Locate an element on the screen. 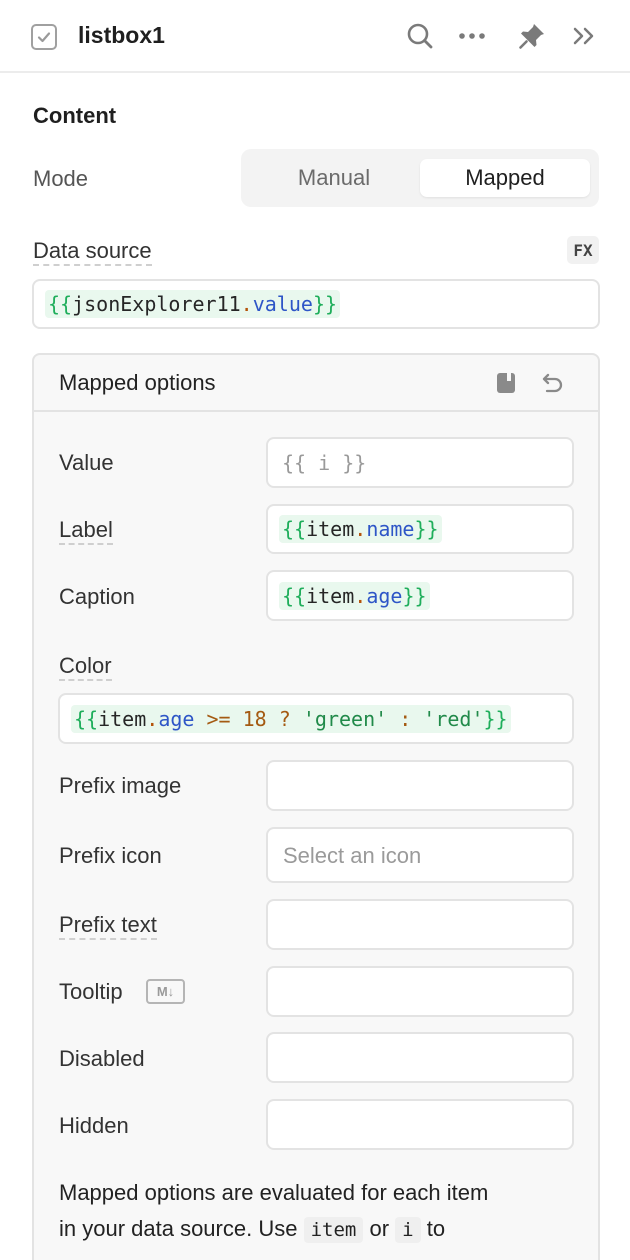 The width and height of the screenshot is (630, 1260). hidden-input is located at coordinates (420, 1124).